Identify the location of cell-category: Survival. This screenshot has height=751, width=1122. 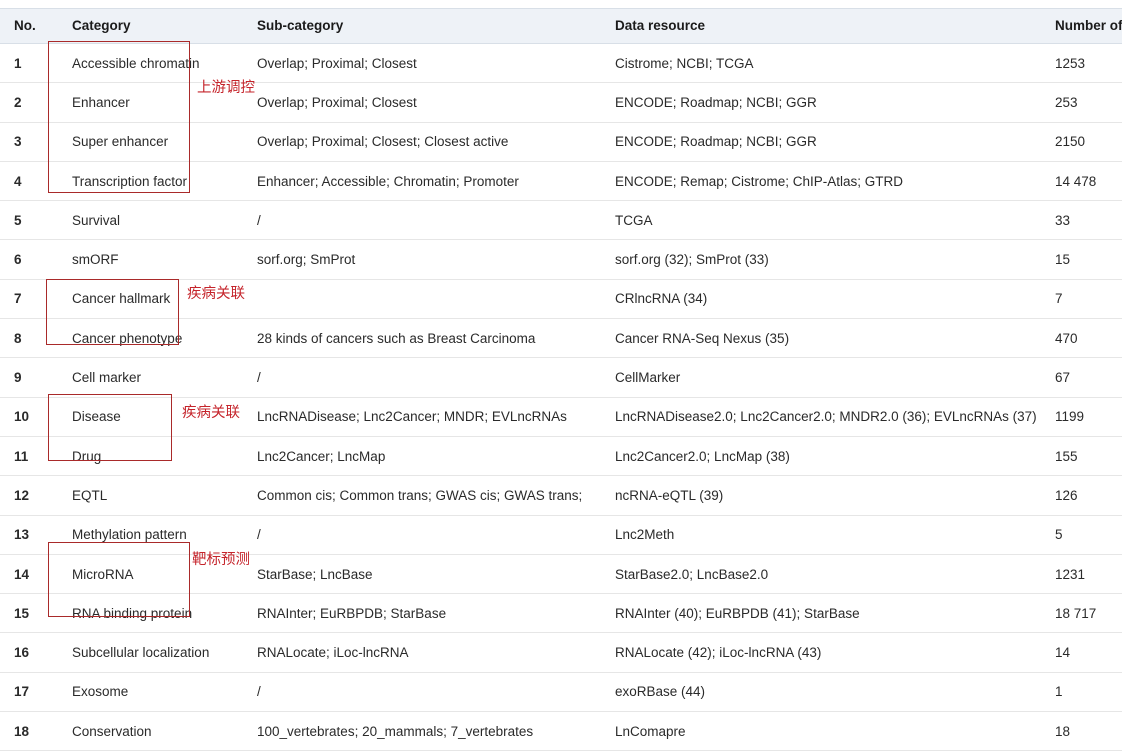
(150, 220).